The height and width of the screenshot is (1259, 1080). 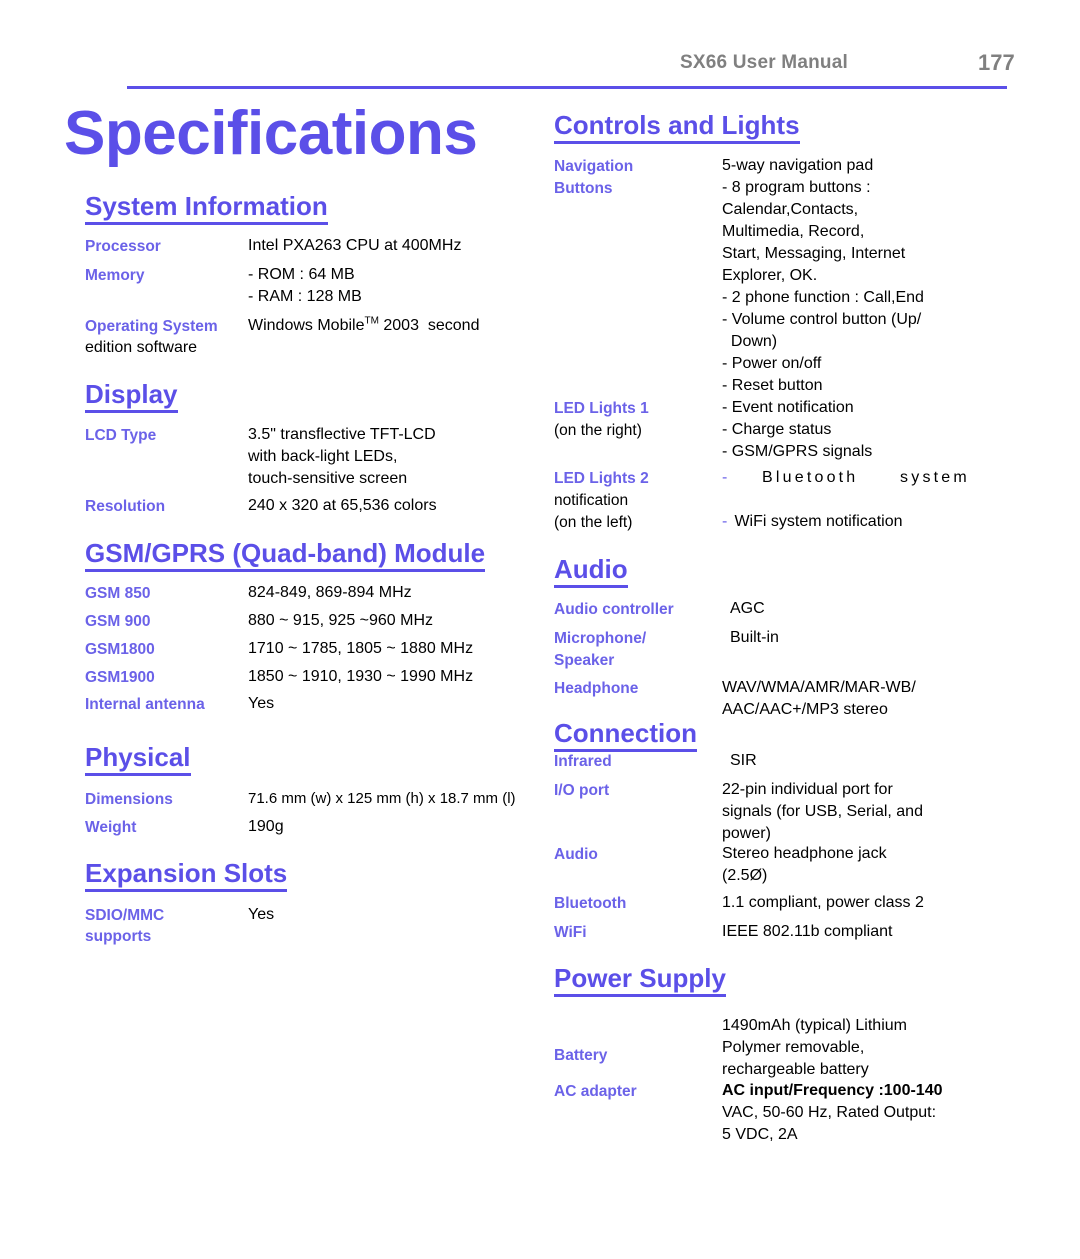 What do you see at coordinates (738, 1112) in the screenshot?
I see `value-ac-adapter-vac: VAC` at bounding box center [738, 1112].